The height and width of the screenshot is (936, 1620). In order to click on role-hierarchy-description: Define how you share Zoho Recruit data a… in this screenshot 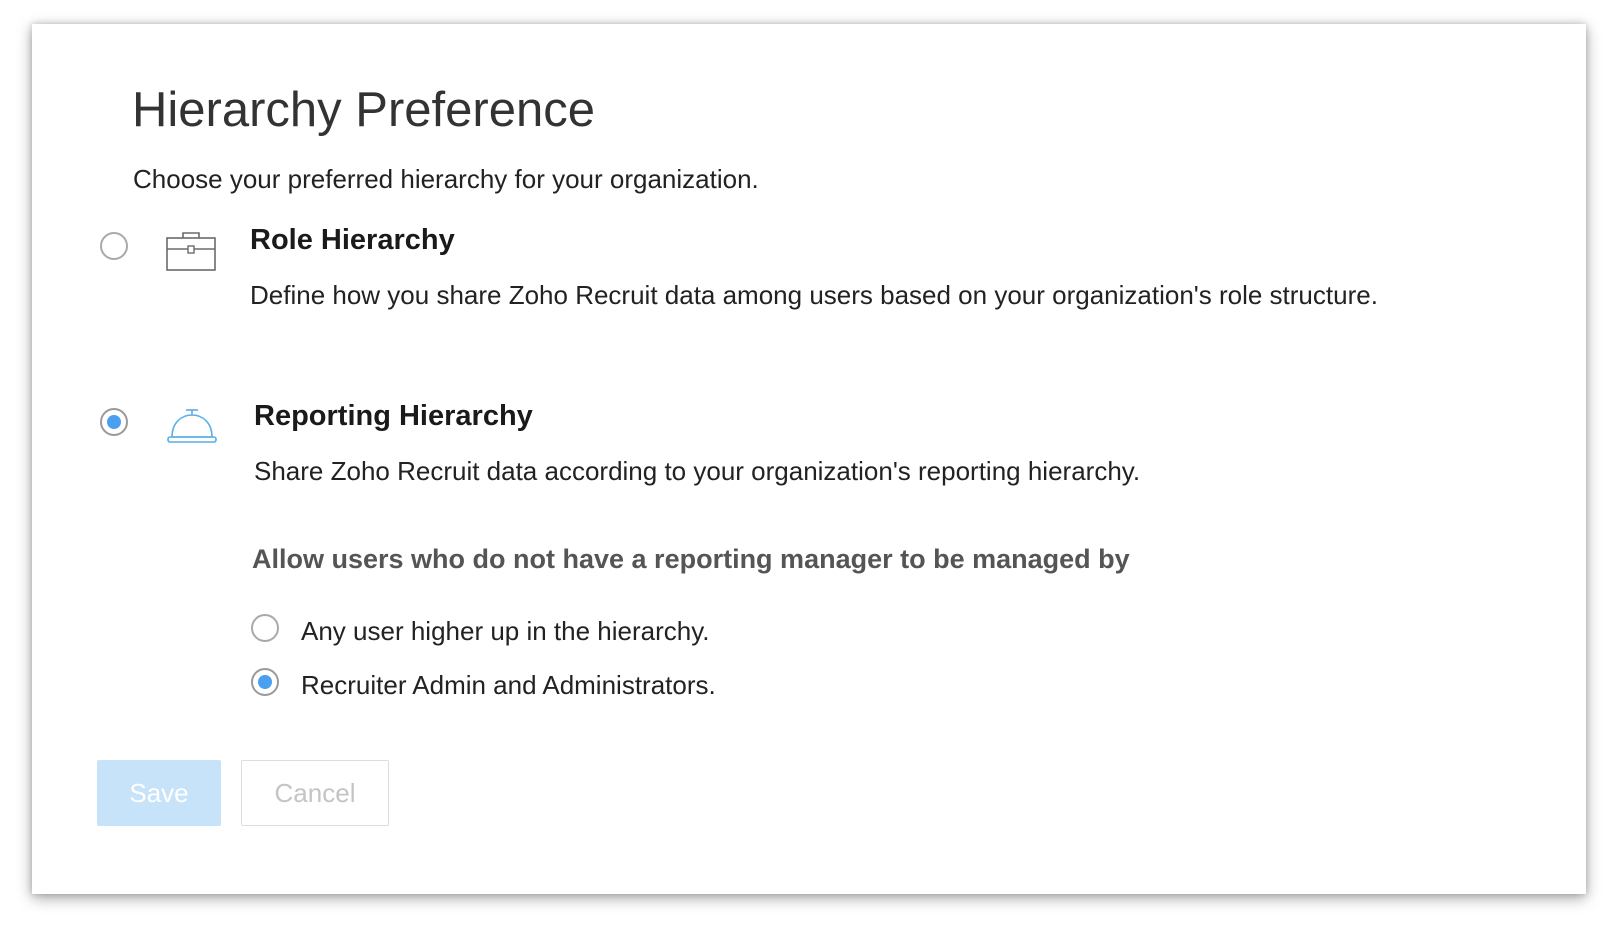, I will do `click(814, 295)`.